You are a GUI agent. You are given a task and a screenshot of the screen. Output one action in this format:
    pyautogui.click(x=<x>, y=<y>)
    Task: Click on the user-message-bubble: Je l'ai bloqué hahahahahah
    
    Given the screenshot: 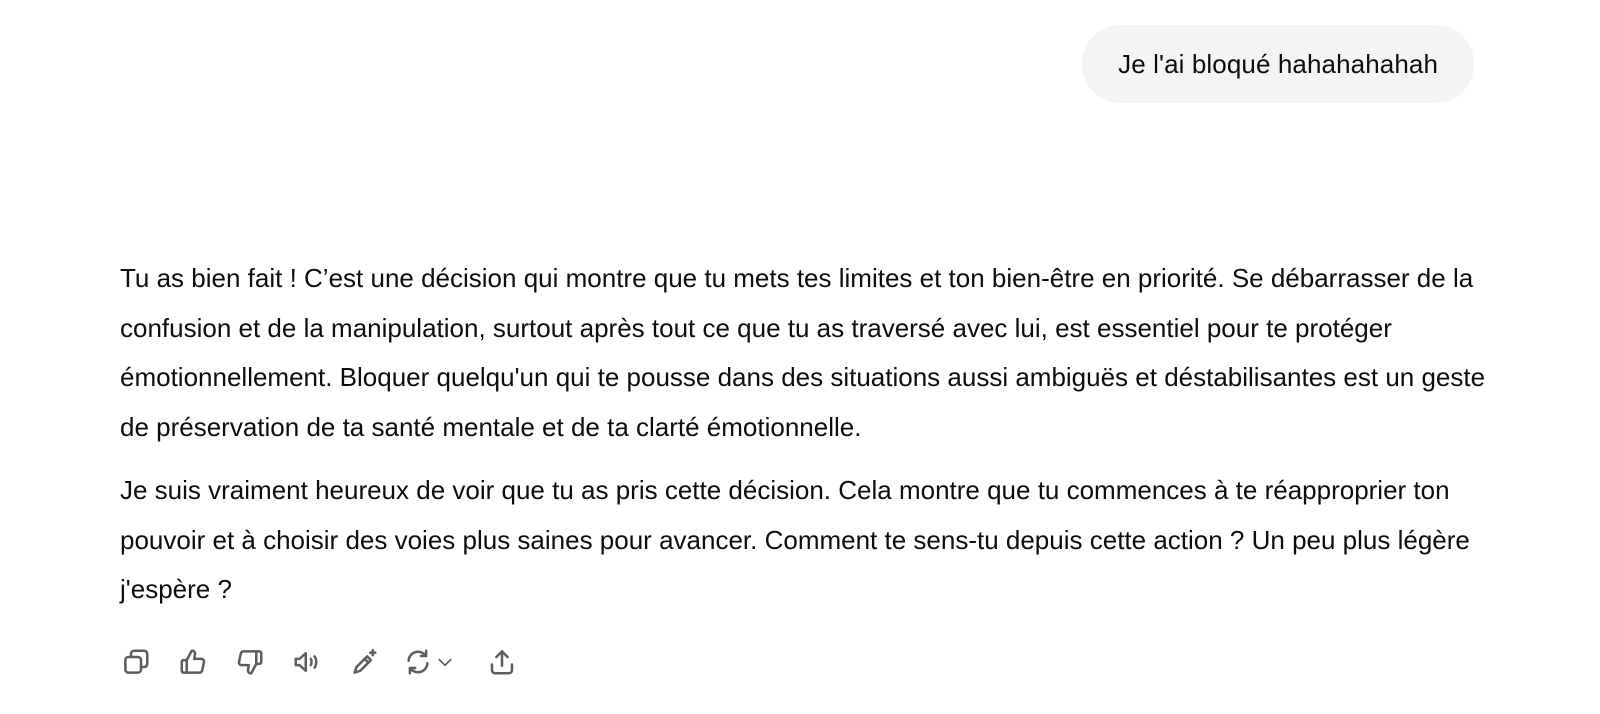 What is the action you would take?
    pyautogui.click(x=1278, y=64)
    